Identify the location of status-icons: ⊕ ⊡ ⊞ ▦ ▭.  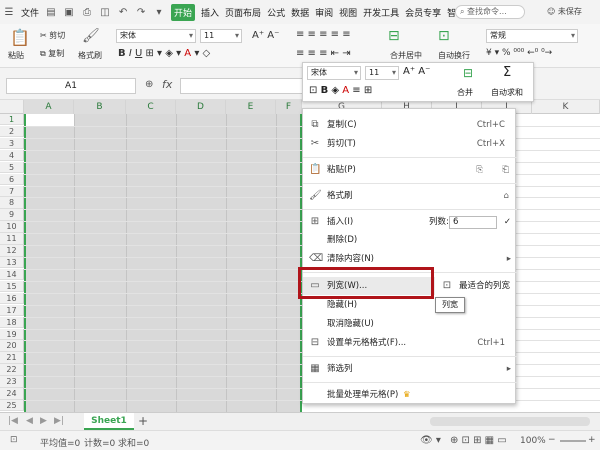
(478, 440).